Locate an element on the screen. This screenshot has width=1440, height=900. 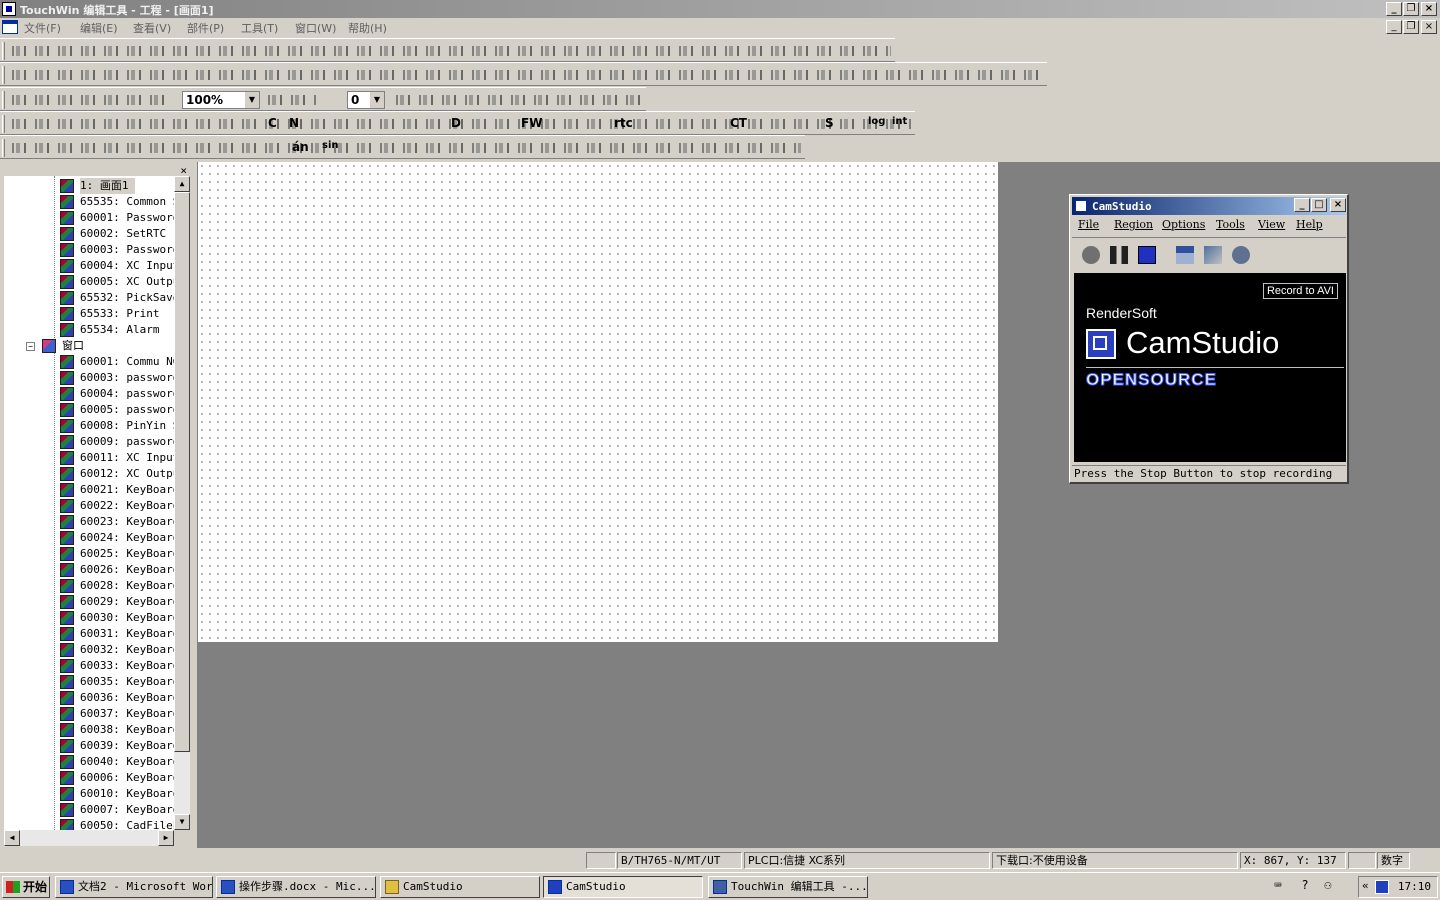
tool-int: int is located at coordinates (899, 121).